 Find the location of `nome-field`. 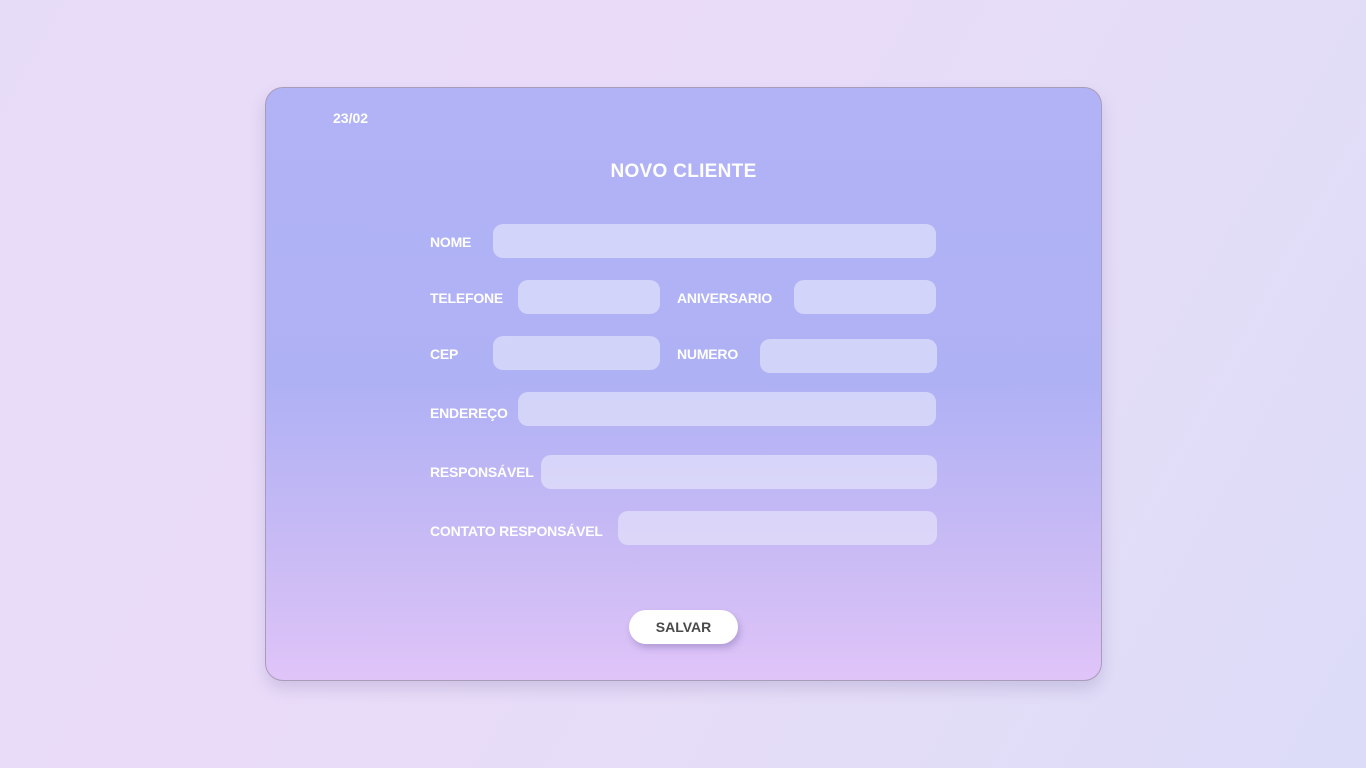

nome-field is located at coordinates (714, 241).